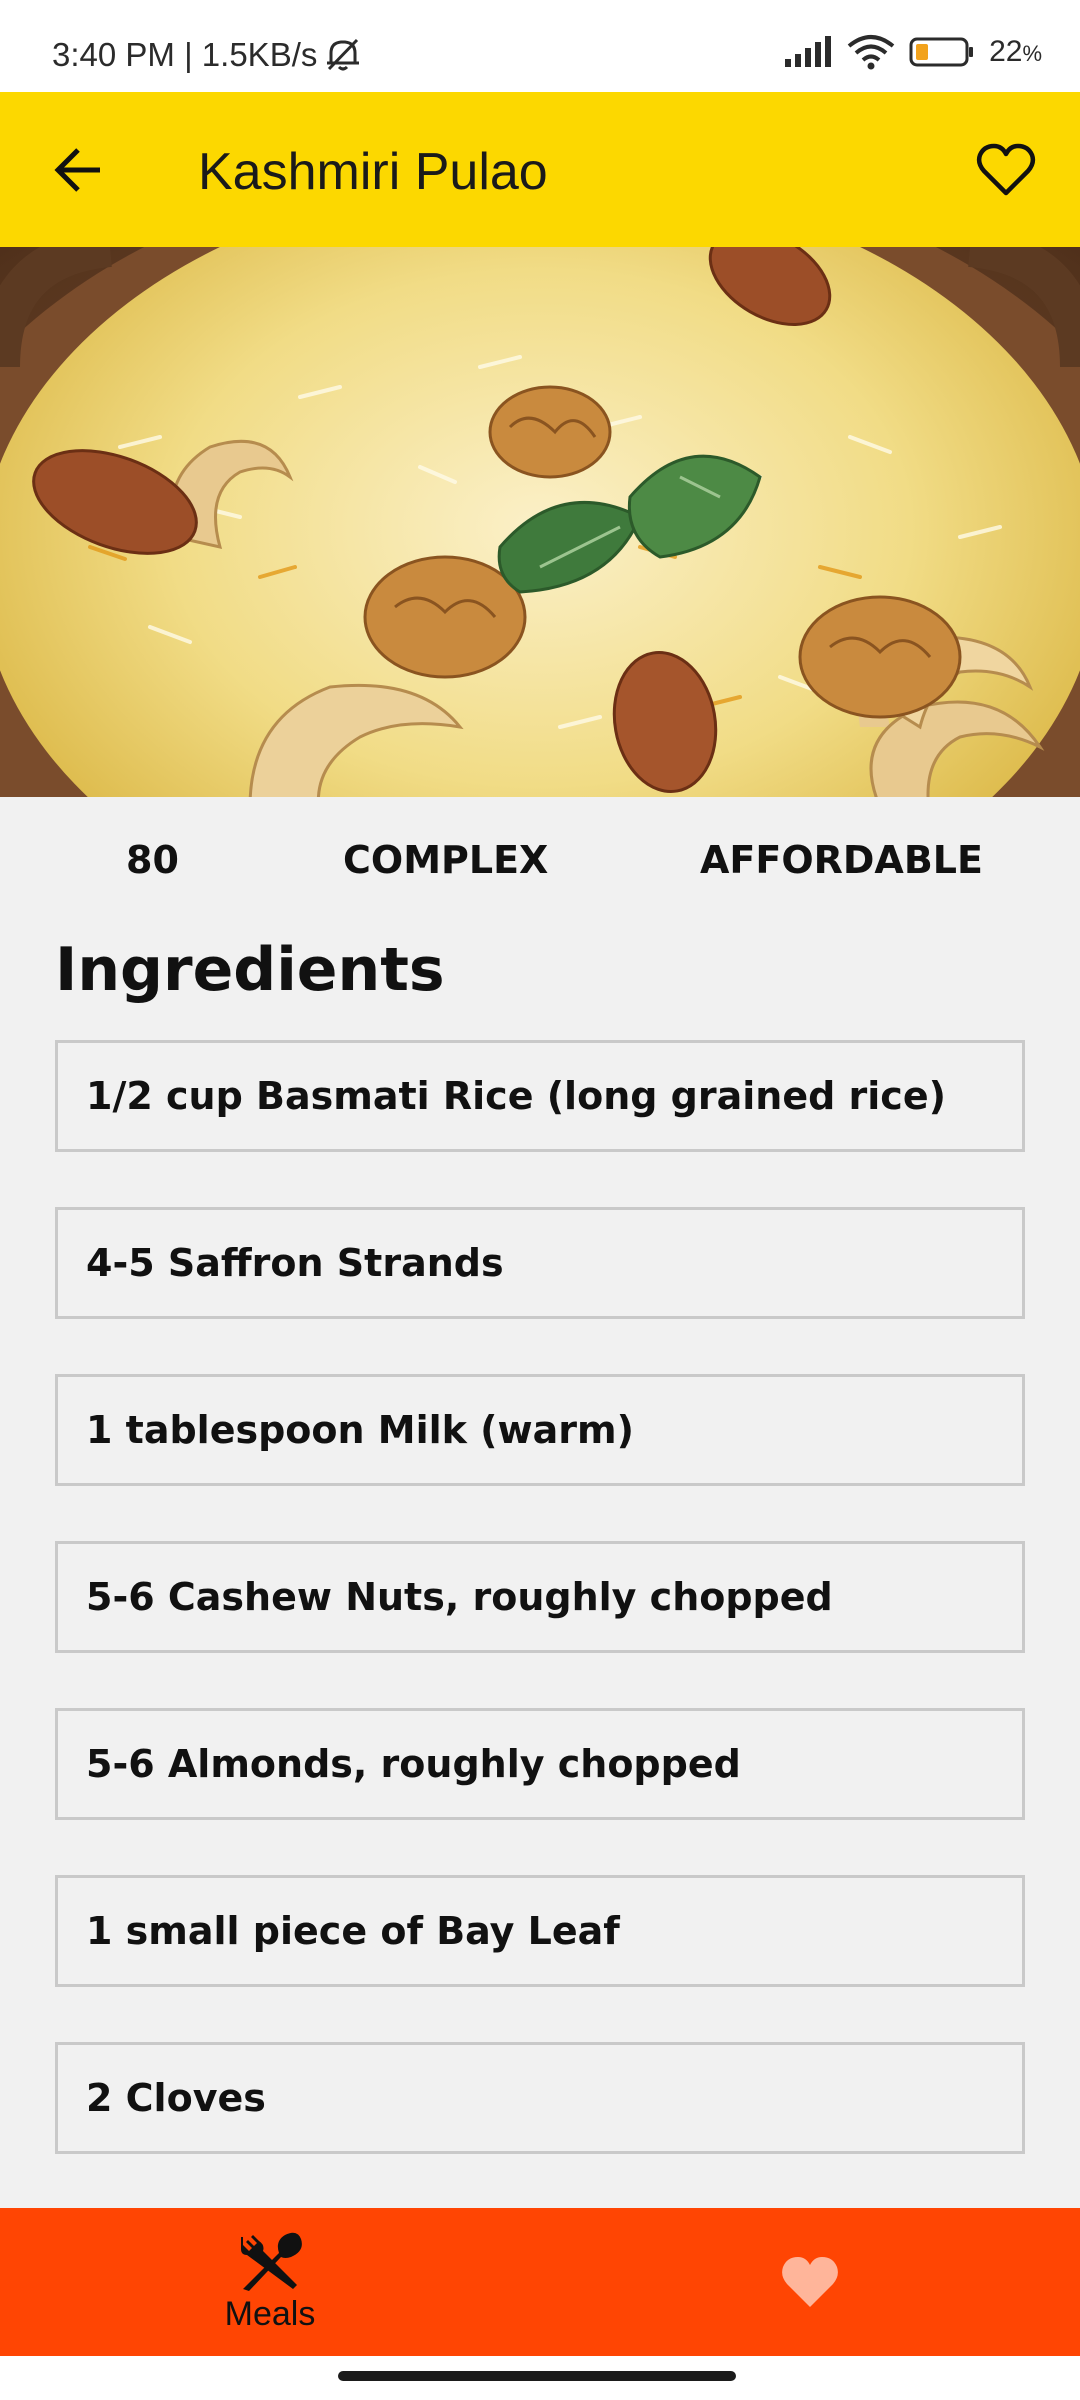 Image resolution: width=1080 pixels, height=2400 pixels. I want to click on ingredient-item: 2 Cloves, so click(540, 2098).